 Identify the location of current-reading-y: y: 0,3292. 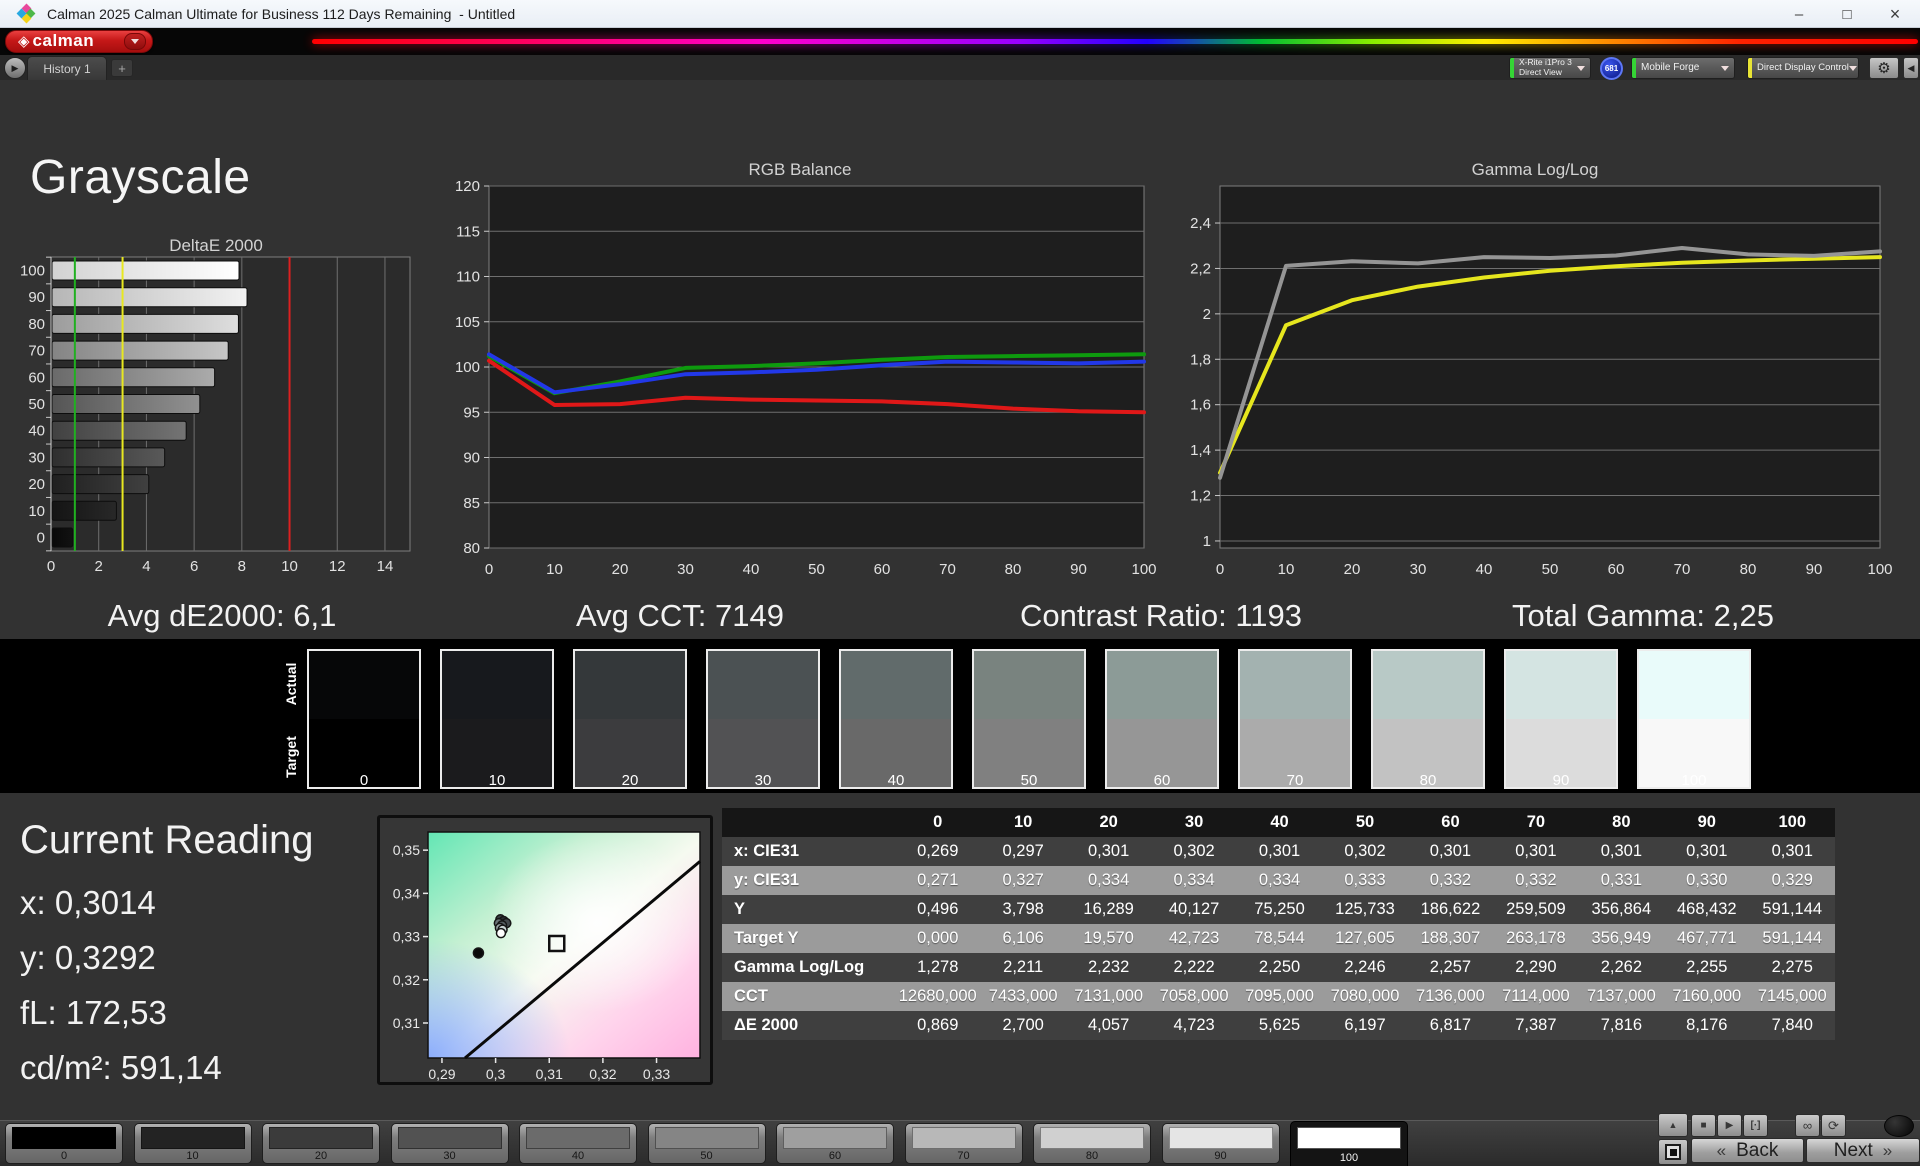
(88, 957).